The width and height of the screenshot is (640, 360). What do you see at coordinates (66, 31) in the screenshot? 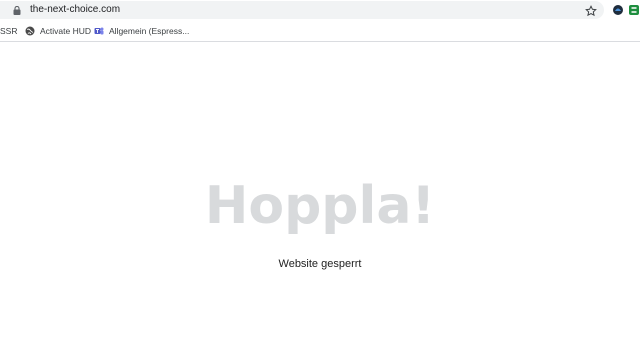
I see `bookmark-label: Activate HUD` at bounding box center [66, 31].